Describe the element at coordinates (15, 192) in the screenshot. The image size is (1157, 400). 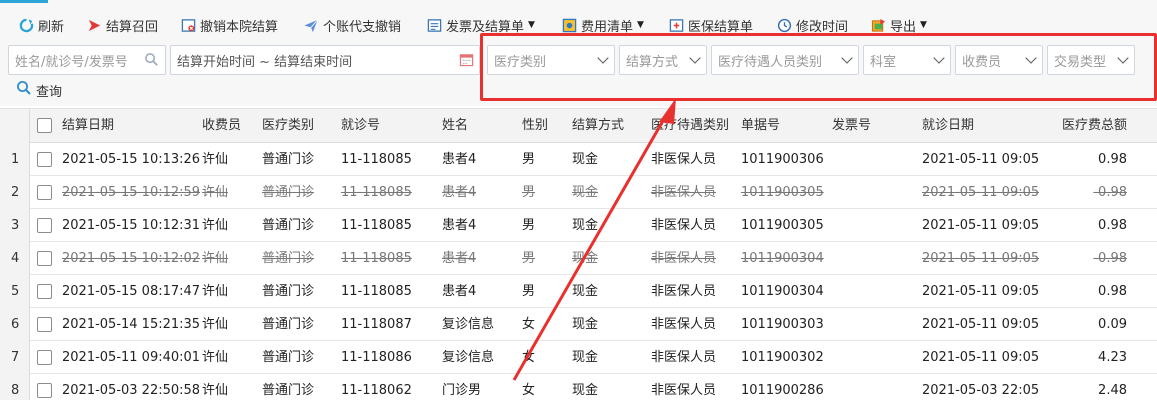
I see `row-number: 2` at that location.